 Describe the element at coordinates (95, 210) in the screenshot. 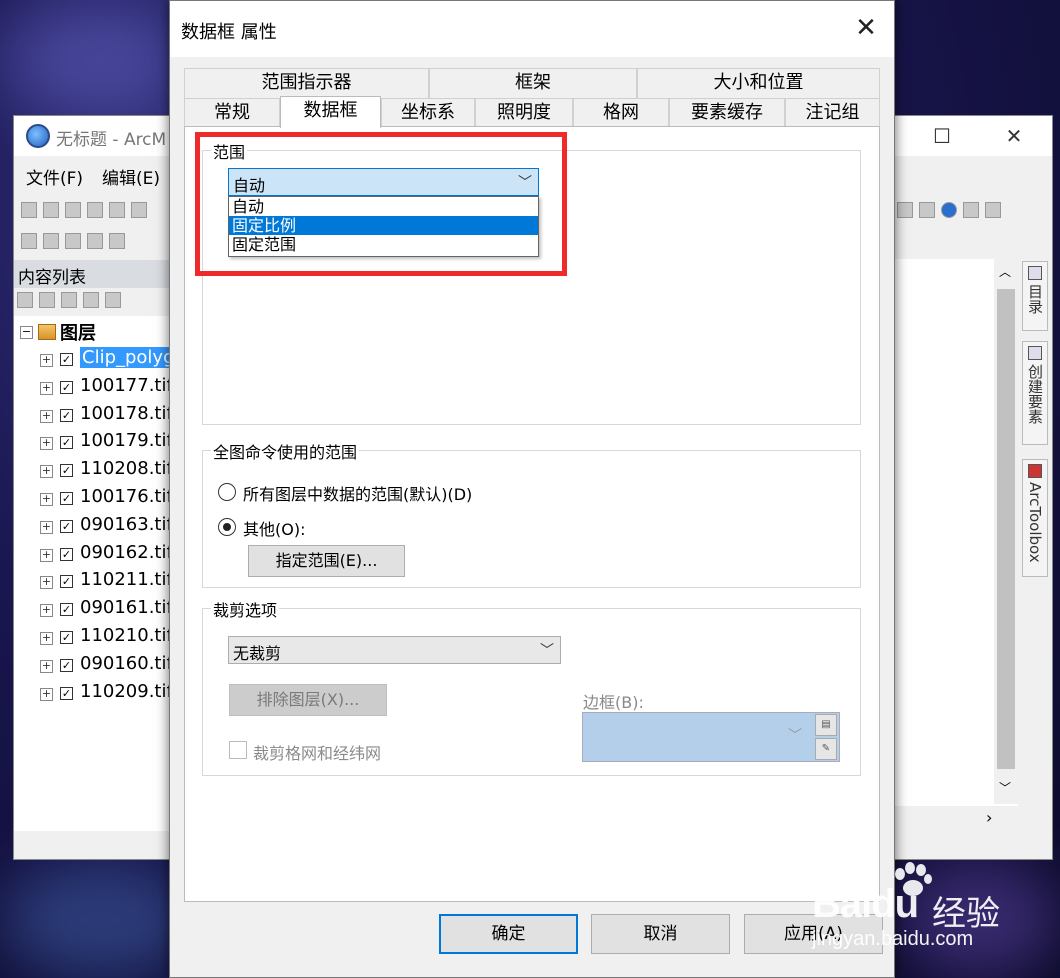

I see `print-icon` at that location.